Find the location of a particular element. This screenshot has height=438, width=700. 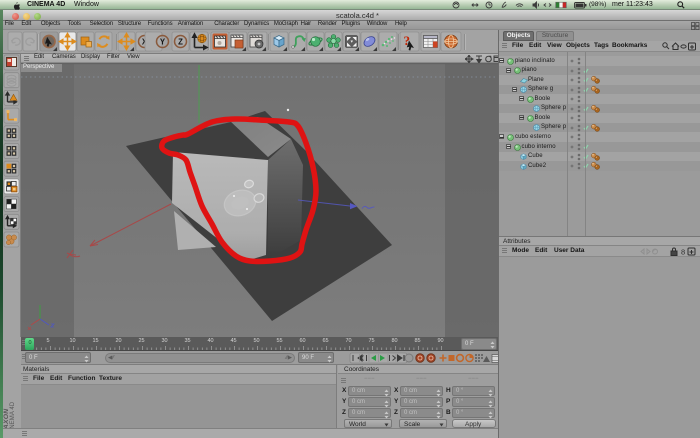

svg-text: Z is located at coordinates (180, 42).